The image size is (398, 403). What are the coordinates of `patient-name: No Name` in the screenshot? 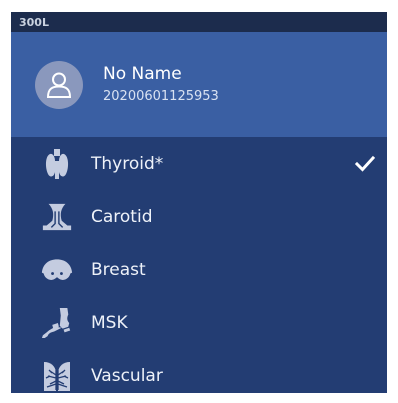 It's located at (142, 74).